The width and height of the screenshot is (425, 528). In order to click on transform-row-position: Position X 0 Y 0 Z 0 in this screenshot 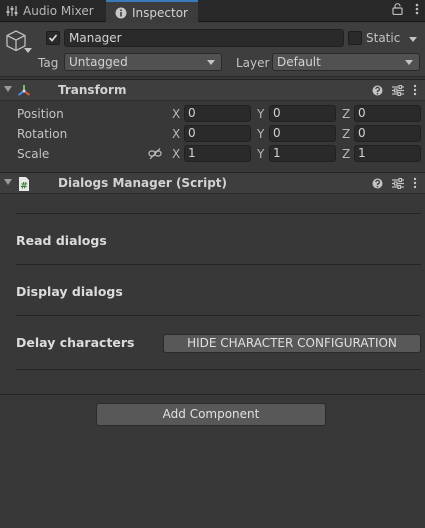, I will do `click(212, 114)`.